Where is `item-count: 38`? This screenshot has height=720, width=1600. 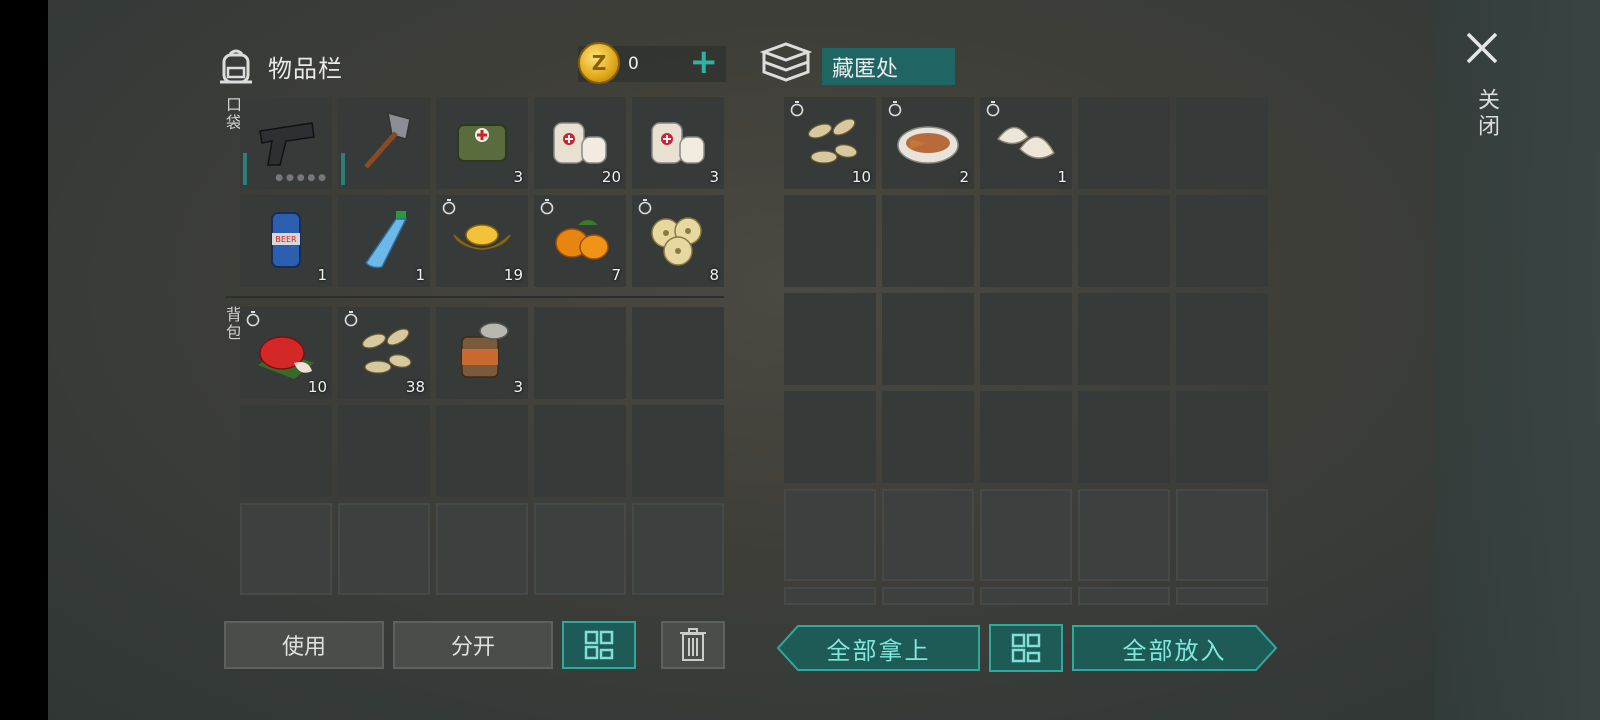
item-count: 38 is located at coordinates (415, 387).